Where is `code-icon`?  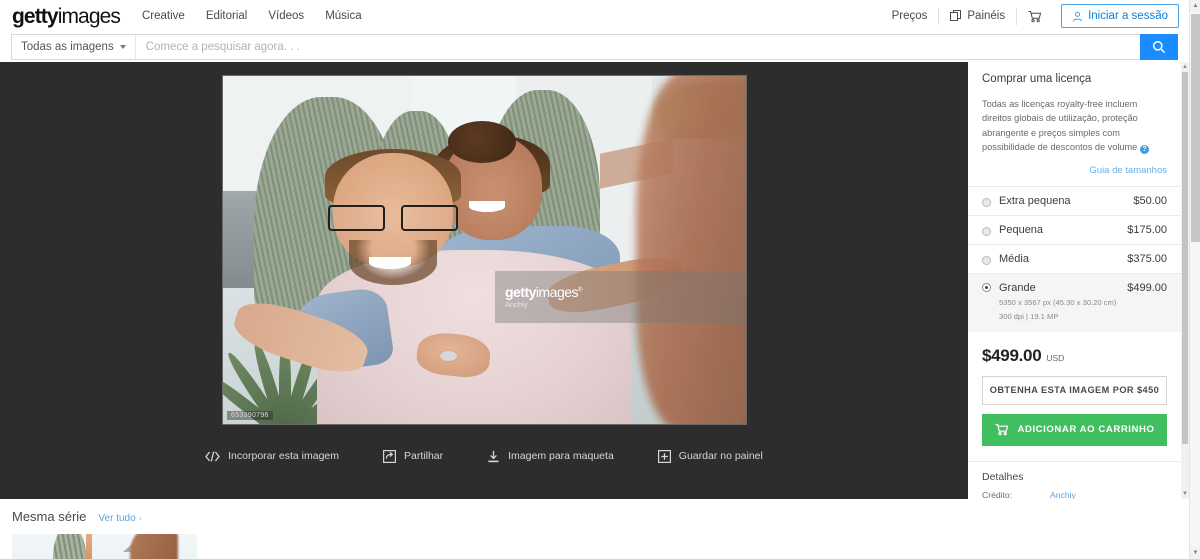 code-icon is located at coordinates (212, 456).